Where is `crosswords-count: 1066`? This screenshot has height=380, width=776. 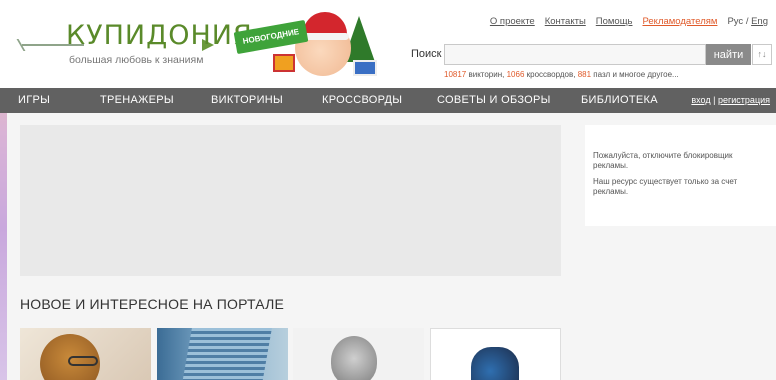 crosswords-count: 1066 is located at coordinates (515, 74).